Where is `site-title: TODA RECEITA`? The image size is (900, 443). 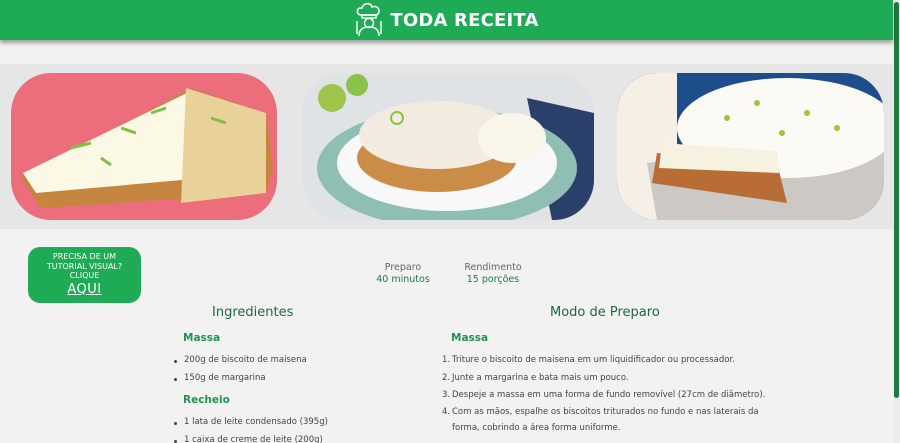 site-title: TODA RECEITA is located at coordinates (464, 20).